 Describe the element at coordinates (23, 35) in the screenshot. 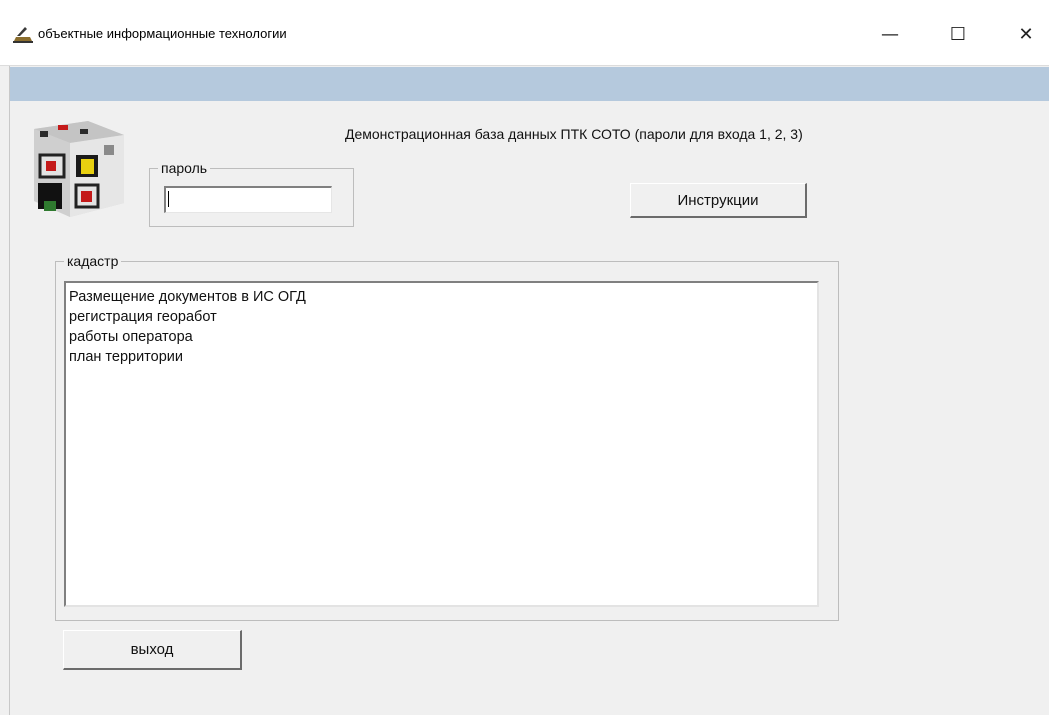

I see `app-icon` at that location.